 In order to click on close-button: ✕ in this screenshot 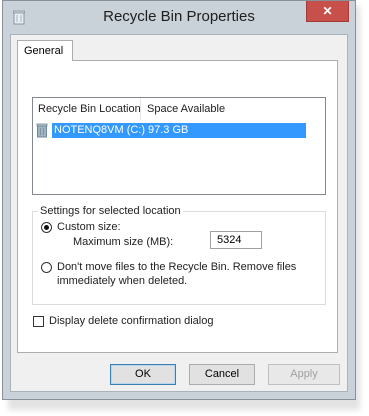, I will do `click(327, 11)`.